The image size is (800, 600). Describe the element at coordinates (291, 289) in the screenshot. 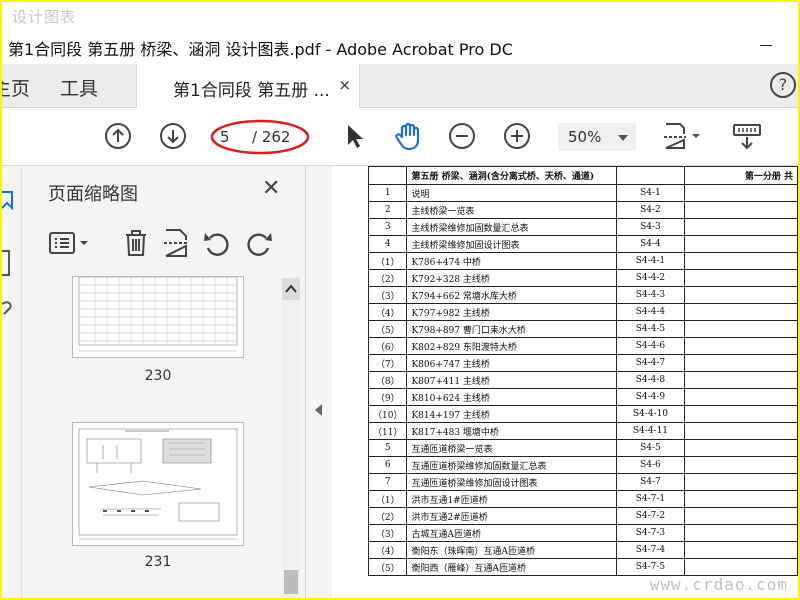

I see `scroll-up-icon` at that location.